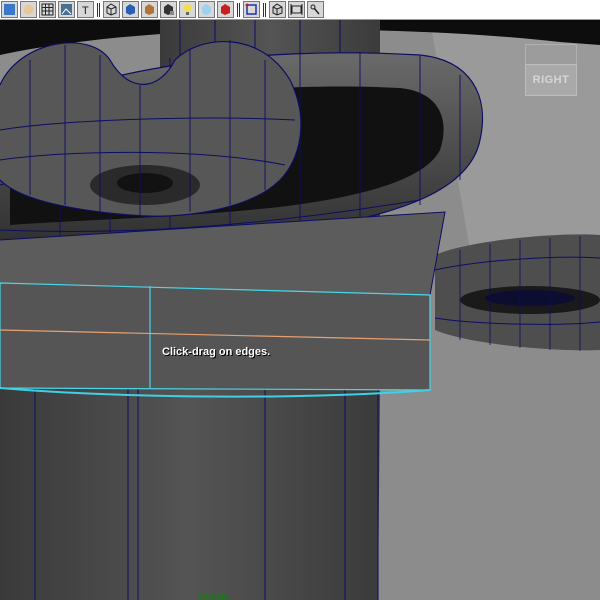 The height and width of the screenshot is (600, 600). Describe the element at coordinates (315, 9) in the screenshot. I see `joint-icon` at that location.